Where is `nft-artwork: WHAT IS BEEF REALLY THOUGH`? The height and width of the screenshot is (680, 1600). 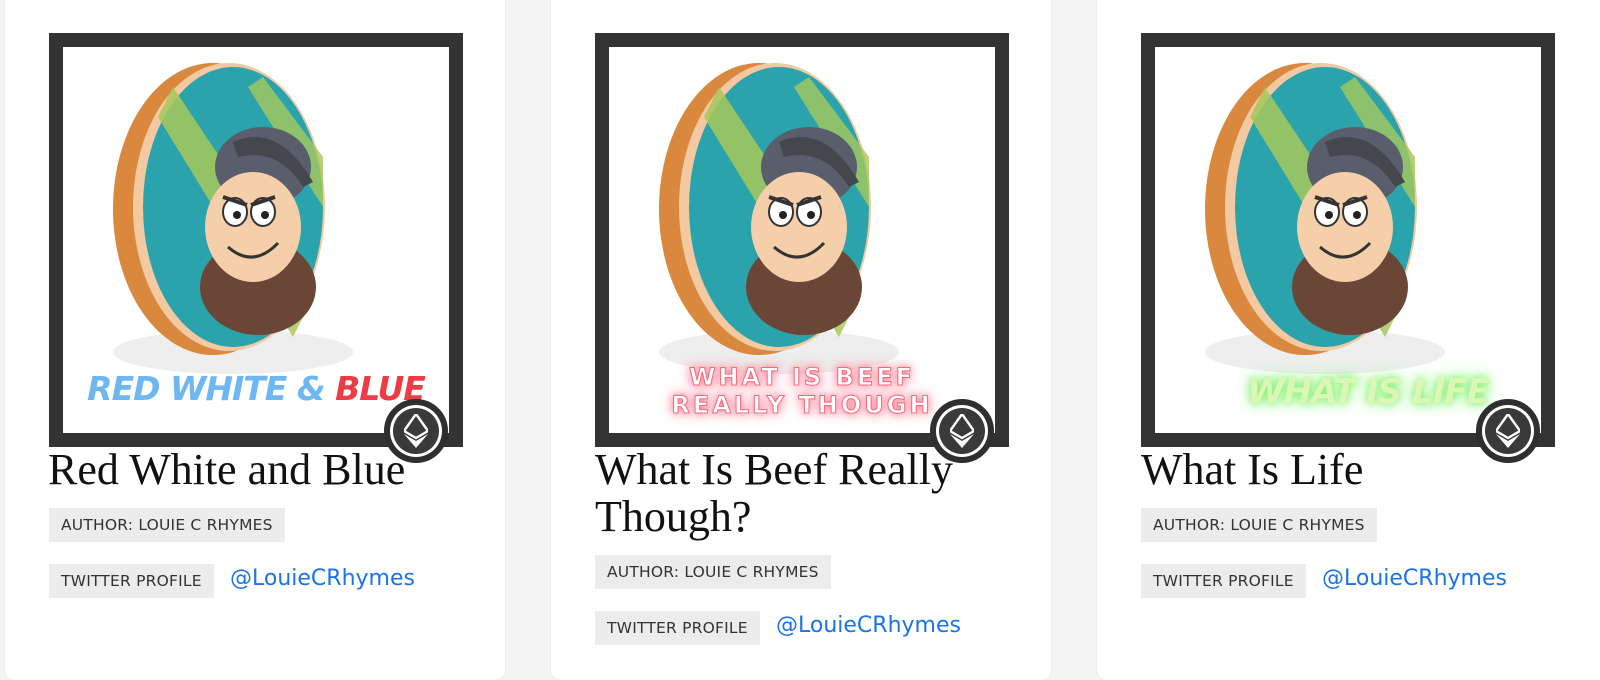
nft-artwork: WHAT IS BEEF REALLY THOUGH is located at coordinates (802, 240).